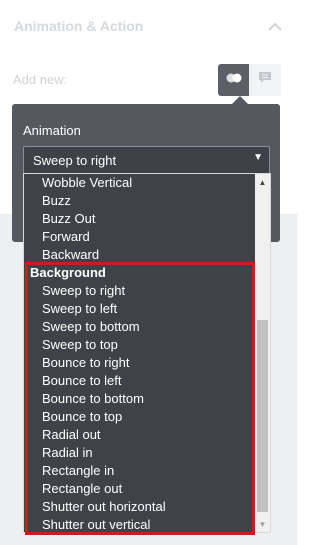  What do you see at coordinates (140, 327) in the screenshot?
I see `dropdown-option: Sweep to bottom` at bounding box center [140, 327].